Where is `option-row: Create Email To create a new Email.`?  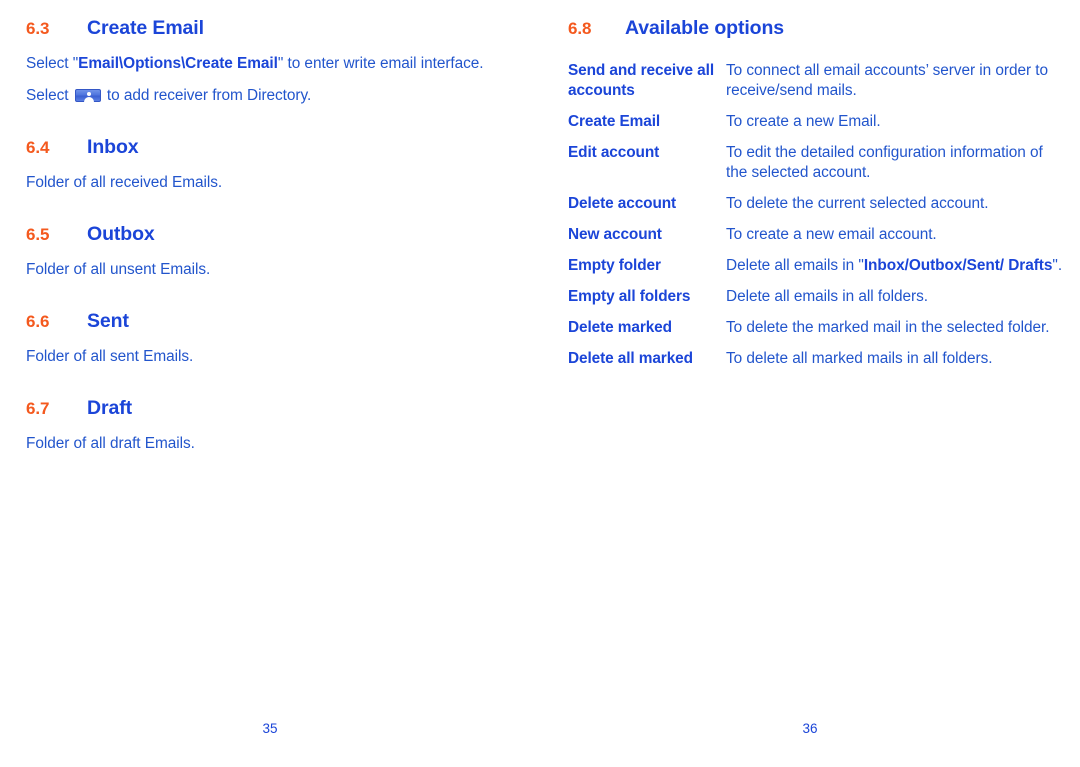
option-row: Create Email To create a new Email. is located at coordinates (815, 122).